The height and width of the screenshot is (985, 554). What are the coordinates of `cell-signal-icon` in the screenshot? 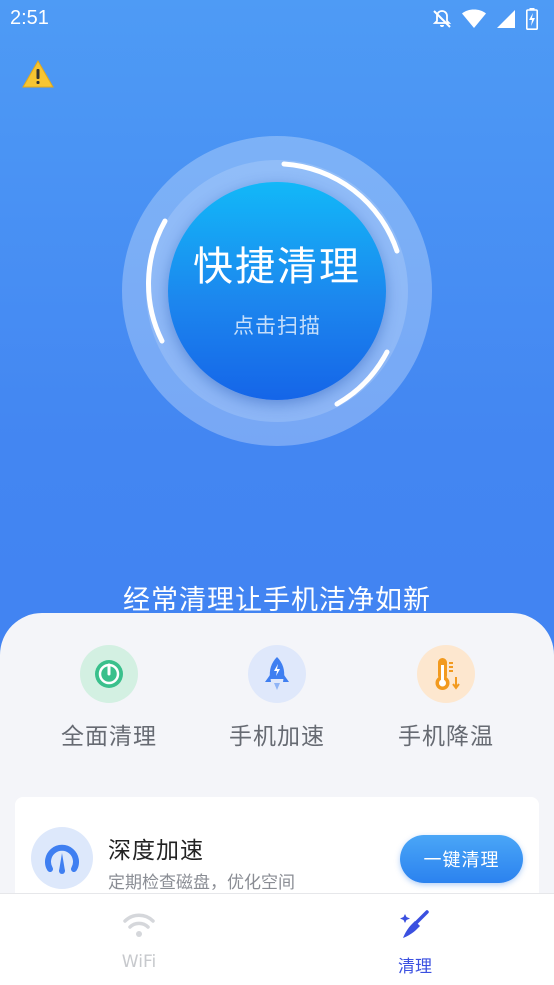 It's located at (506, 19).